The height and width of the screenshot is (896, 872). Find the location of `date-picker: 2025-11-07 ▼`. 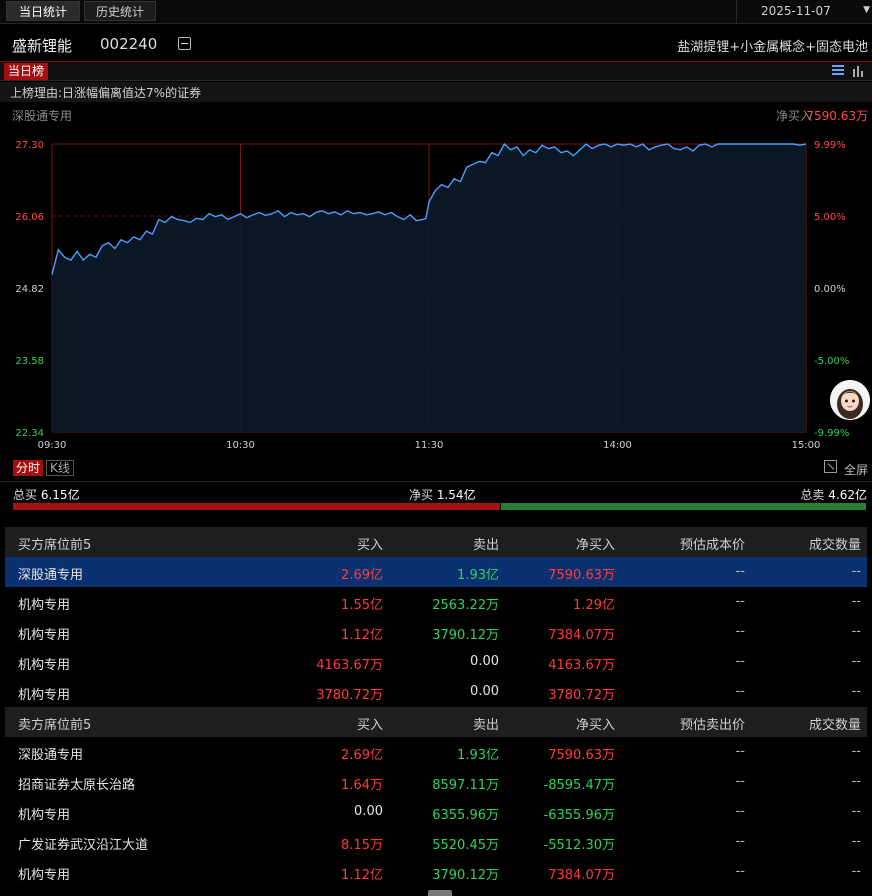

date-picker: 2025-11-07 ▼ is located at coordinates (804, 12).